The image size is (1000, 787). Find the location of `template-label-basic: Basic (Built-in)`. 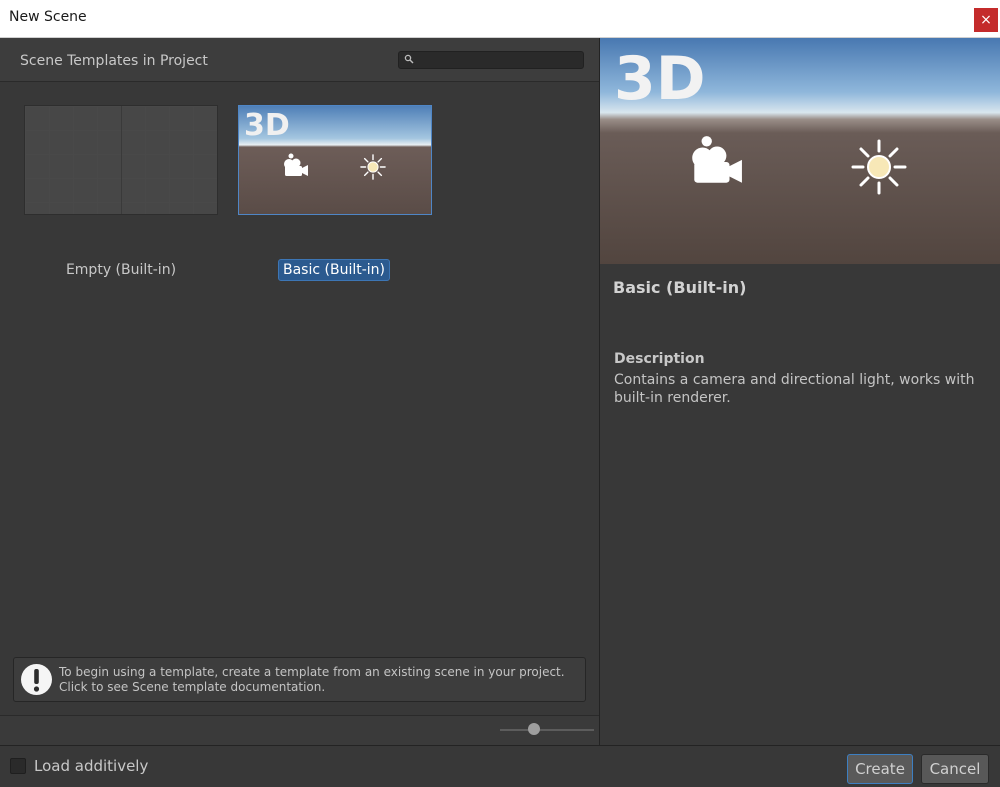

template-label-basic: Basic (Built-in) is located at coordinates (334, 270).